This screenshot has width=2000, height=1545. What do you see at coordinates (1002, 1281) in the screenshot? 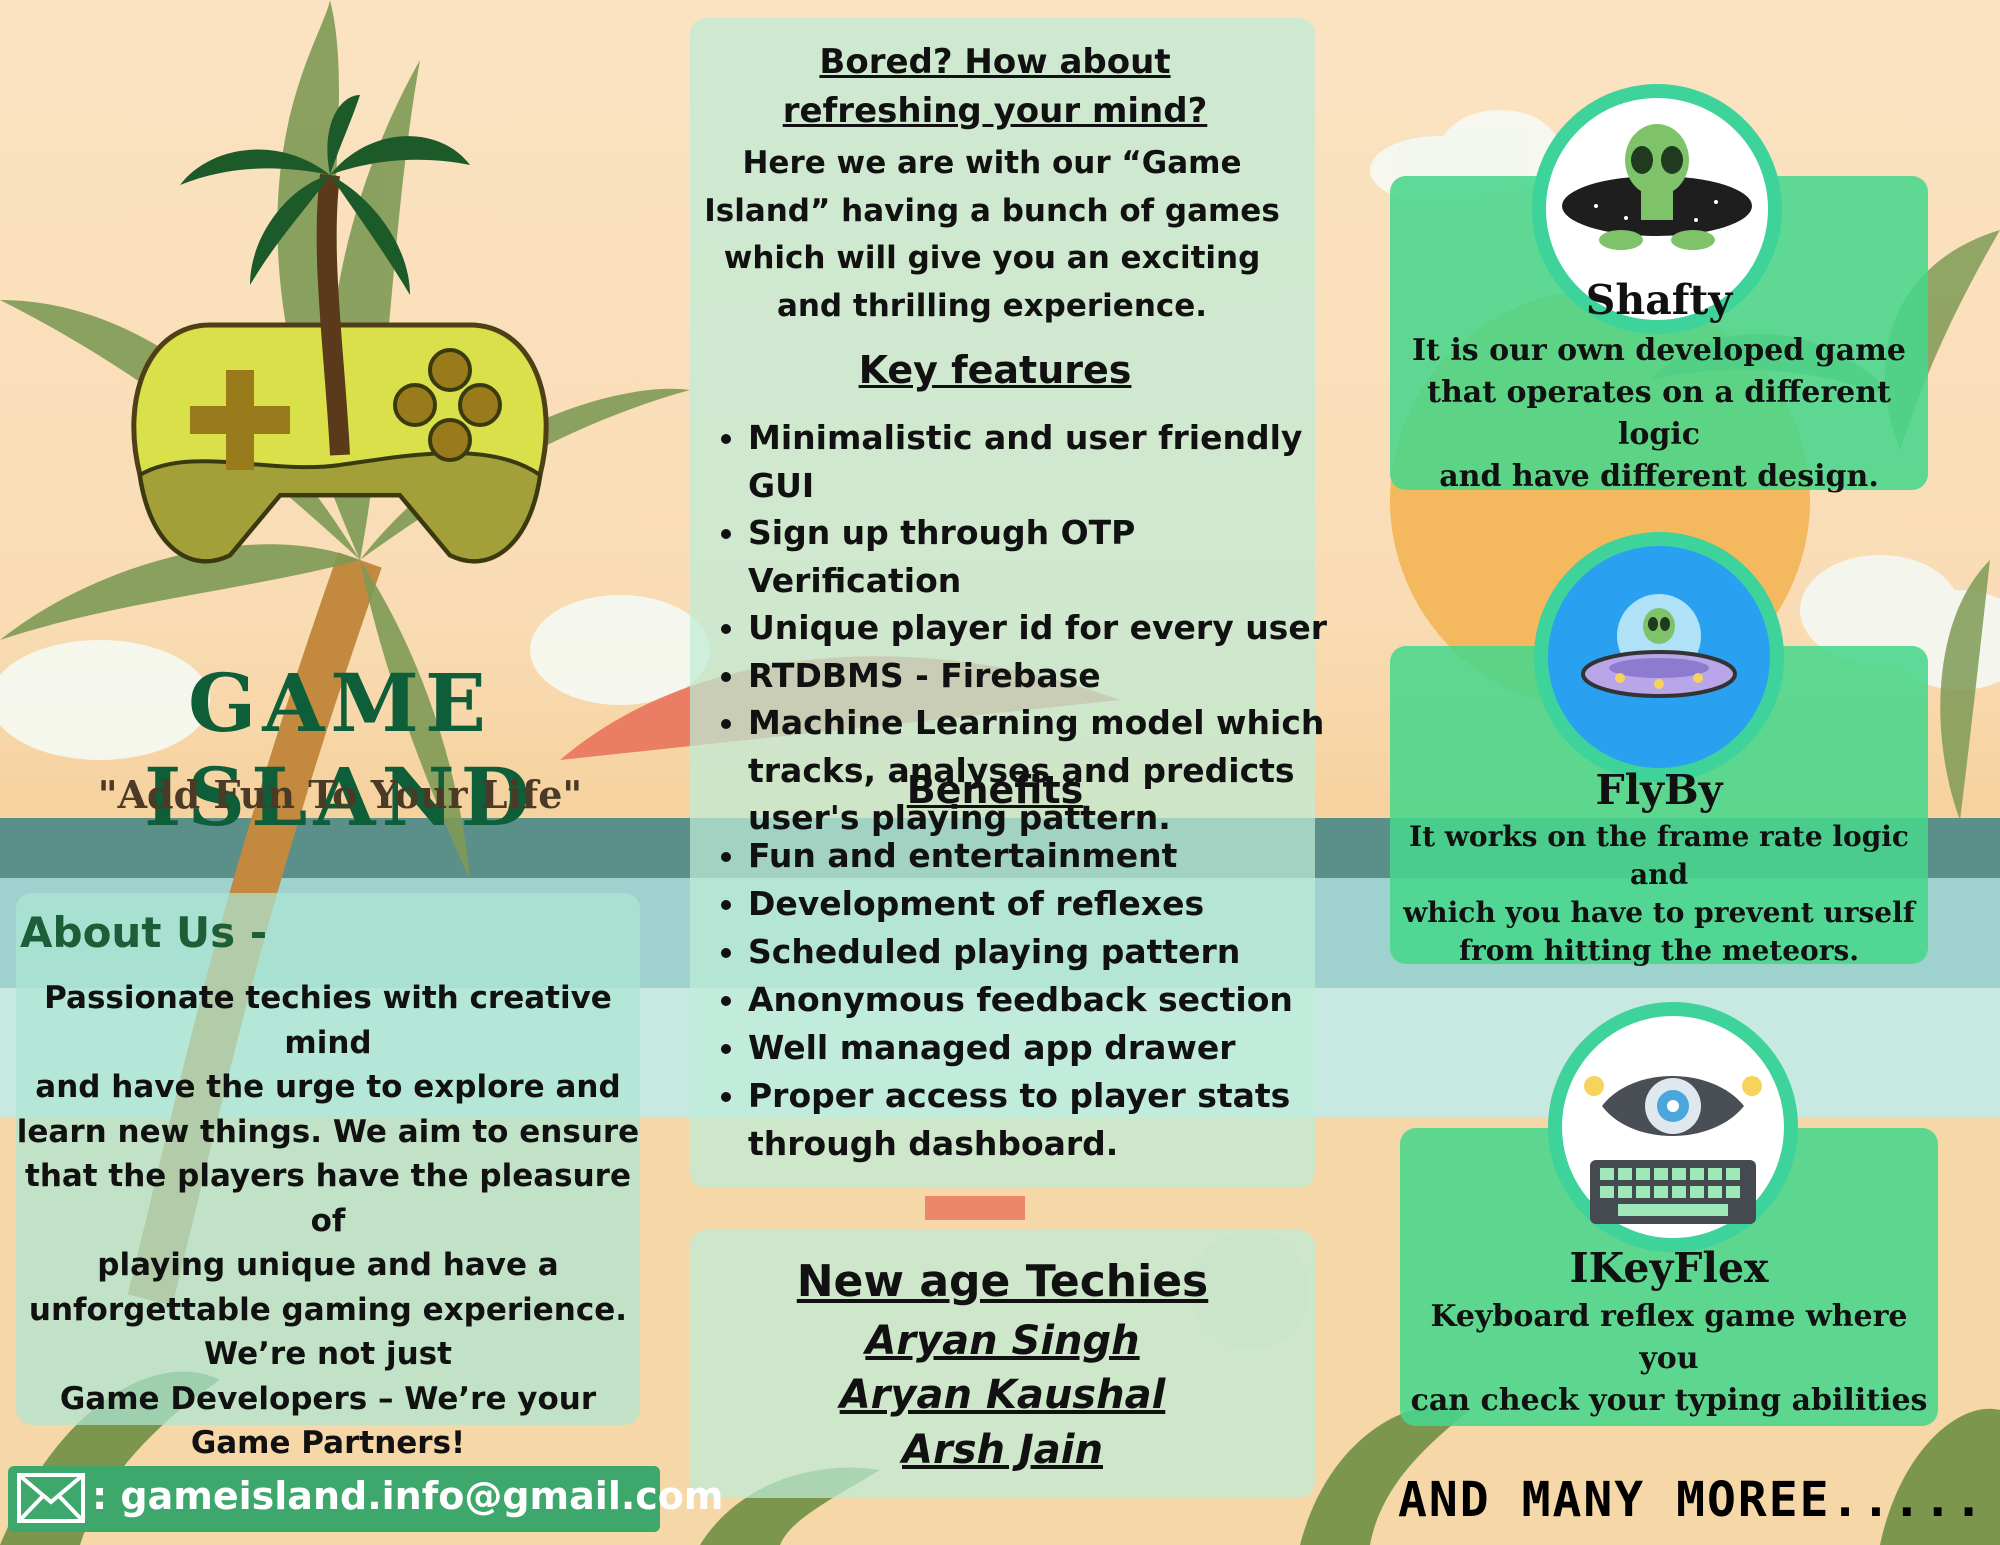
I see `team-title: New age Techies` at bounding box center [1002, 1281].